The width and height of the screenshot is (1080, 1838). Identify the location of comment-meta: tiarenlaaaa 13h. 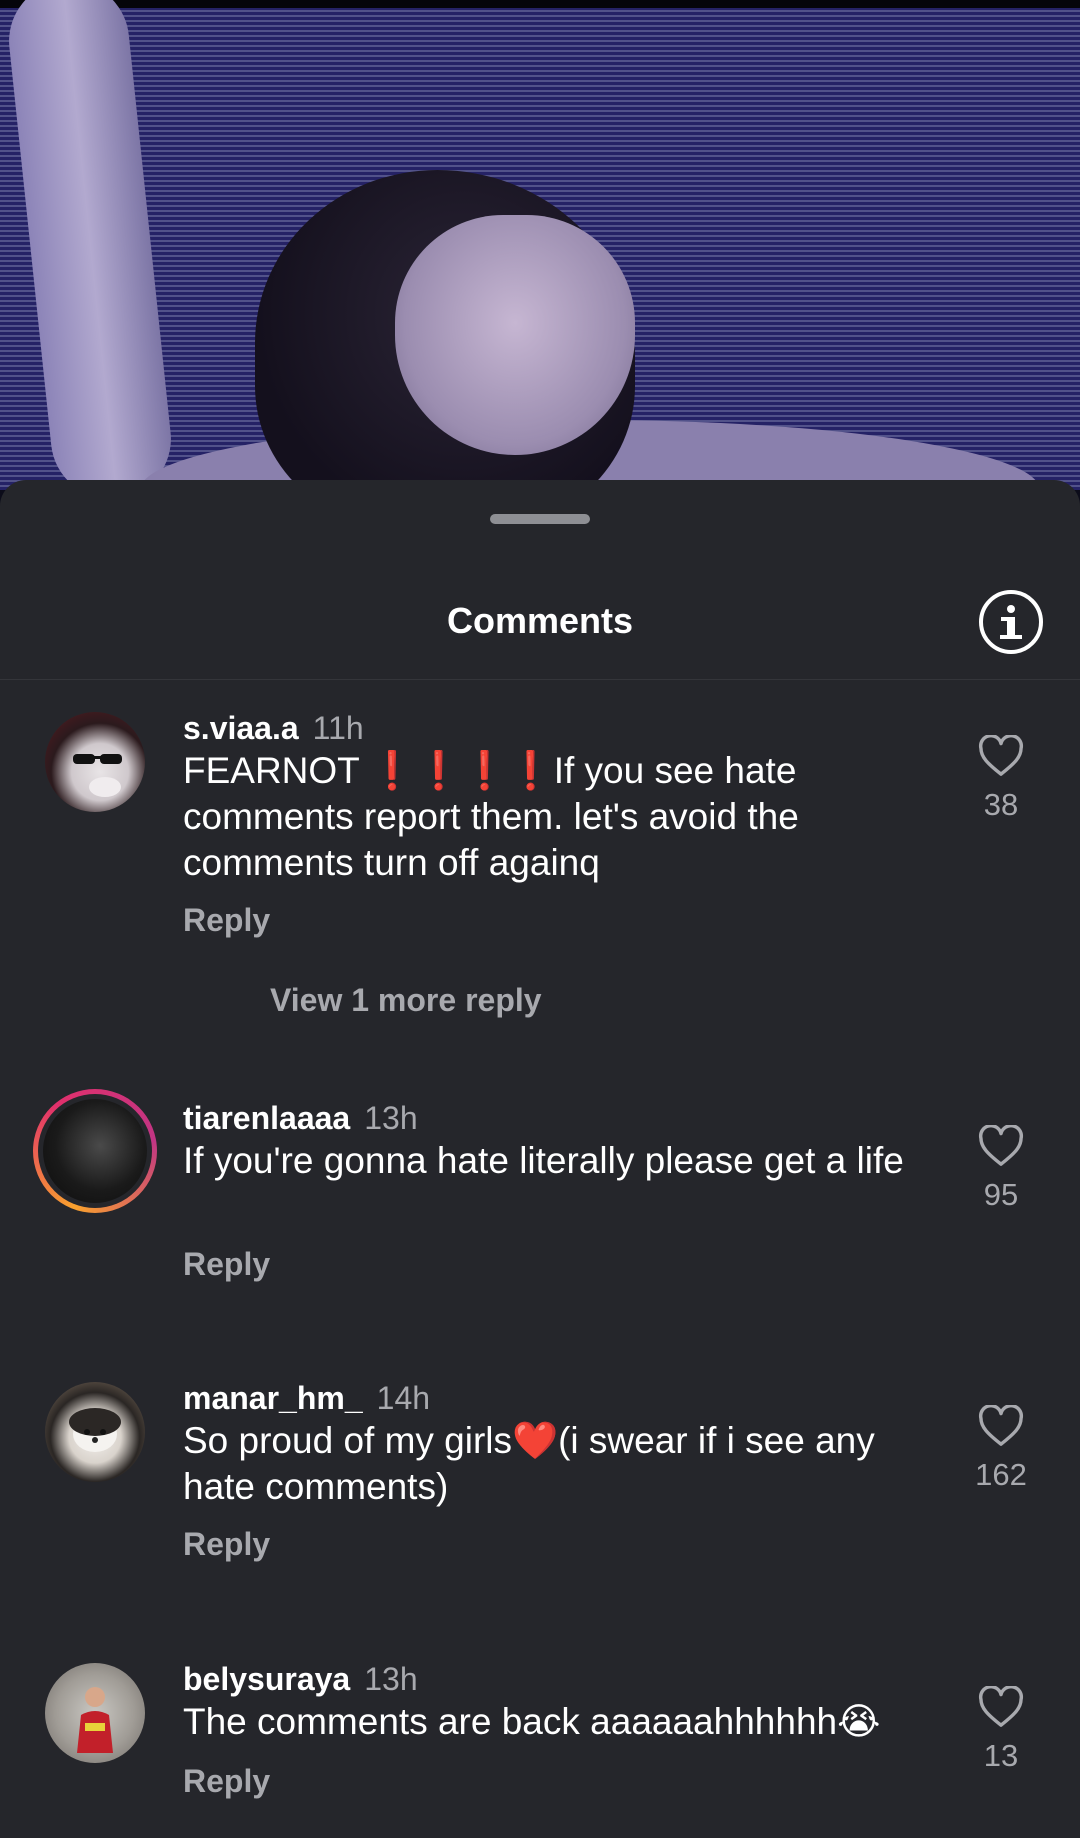
(300, 1118).